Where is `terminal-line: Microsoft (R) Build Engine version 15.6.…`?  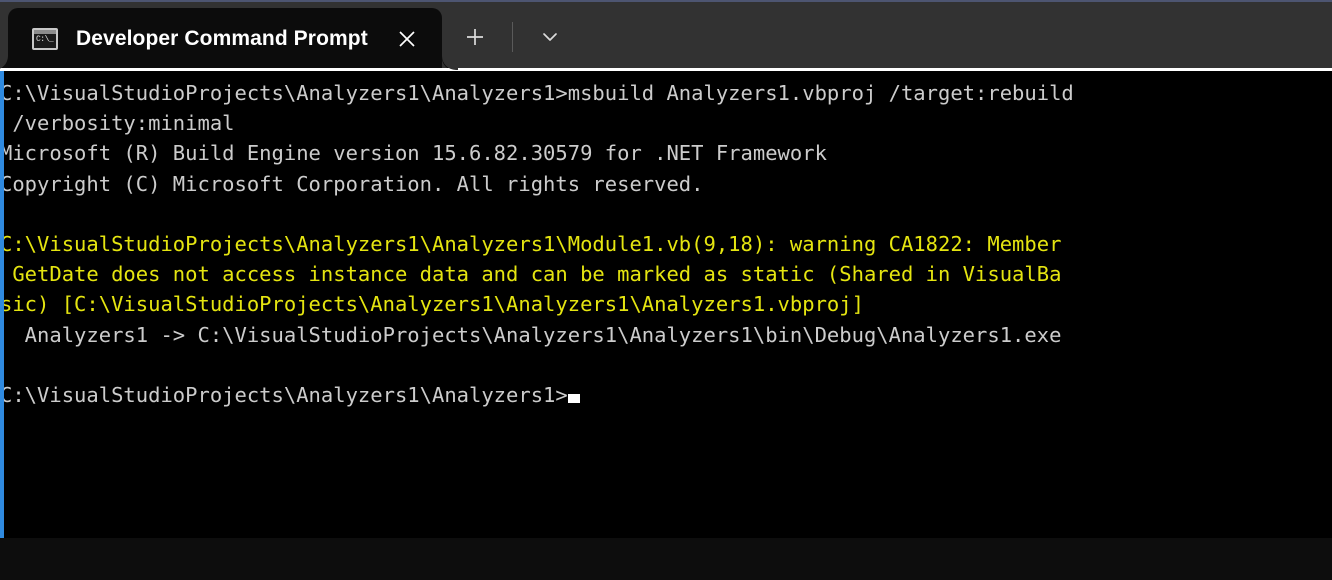
terminal-line: Microsoft (R) Build Engine version 15.6.… is located at coordinates (413, 153).